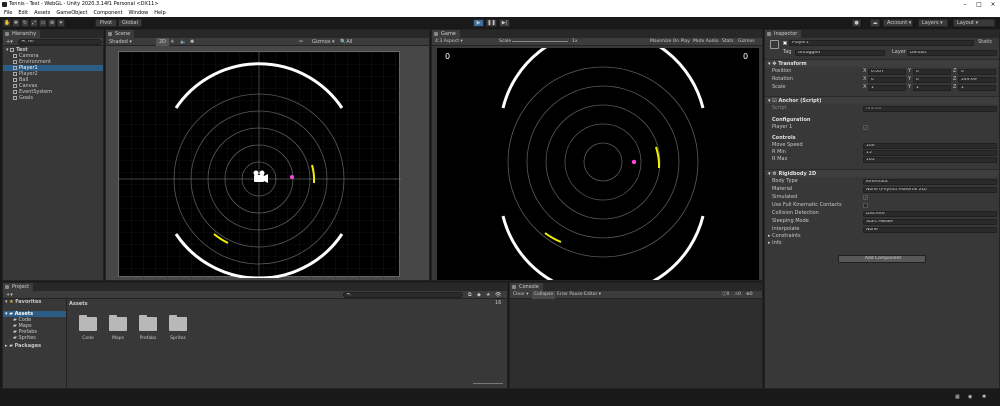  What do you see at coordinates (898, 23) in the screenshot?
I see `account-dropdown: Account ▾` at bounding box center [898, 23].